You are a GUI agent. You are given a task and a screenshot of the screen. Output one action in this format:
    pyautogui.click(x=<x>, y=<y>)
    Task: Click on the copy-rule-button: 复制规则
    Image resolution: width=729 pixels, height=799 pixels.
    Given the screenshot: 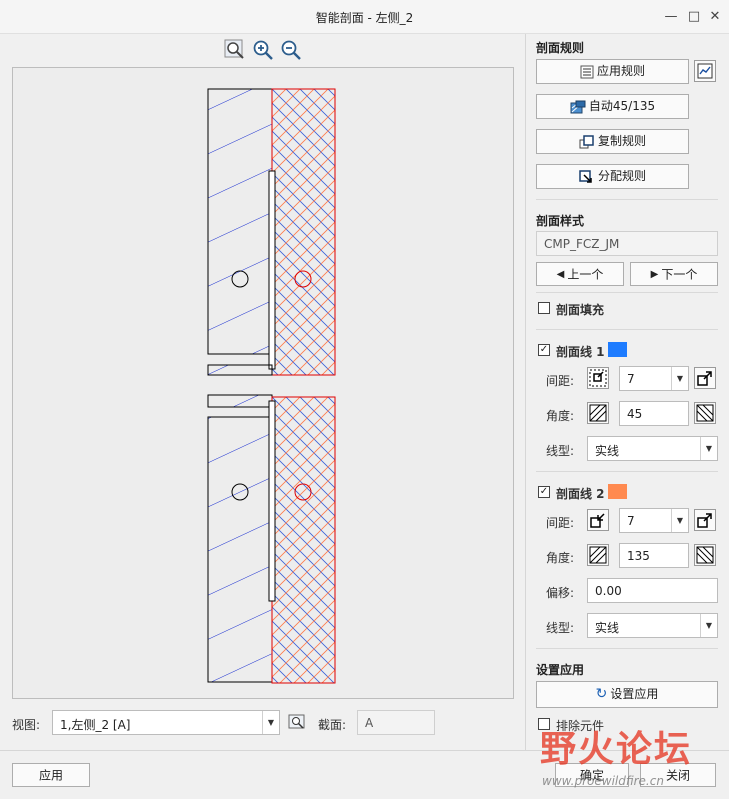 What is the action you would take?
    pyautogui.click(x=612, y=141)
    